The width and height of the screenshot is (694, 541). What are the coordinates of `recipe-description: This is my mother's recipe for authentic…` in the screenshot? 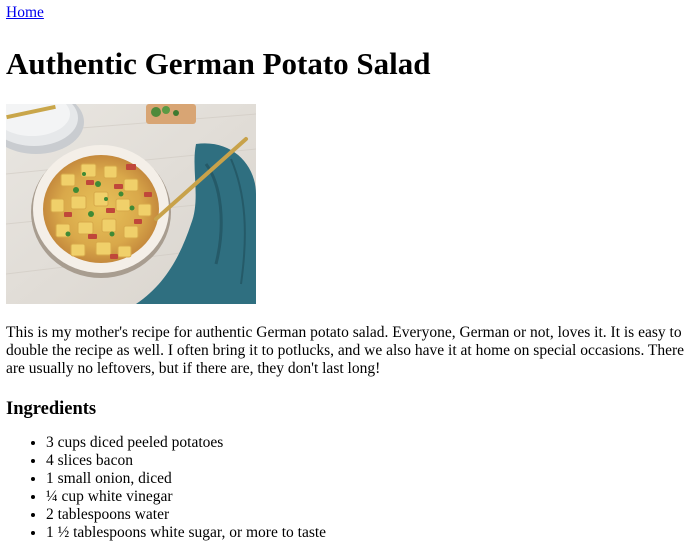 It's located at (345, 350).